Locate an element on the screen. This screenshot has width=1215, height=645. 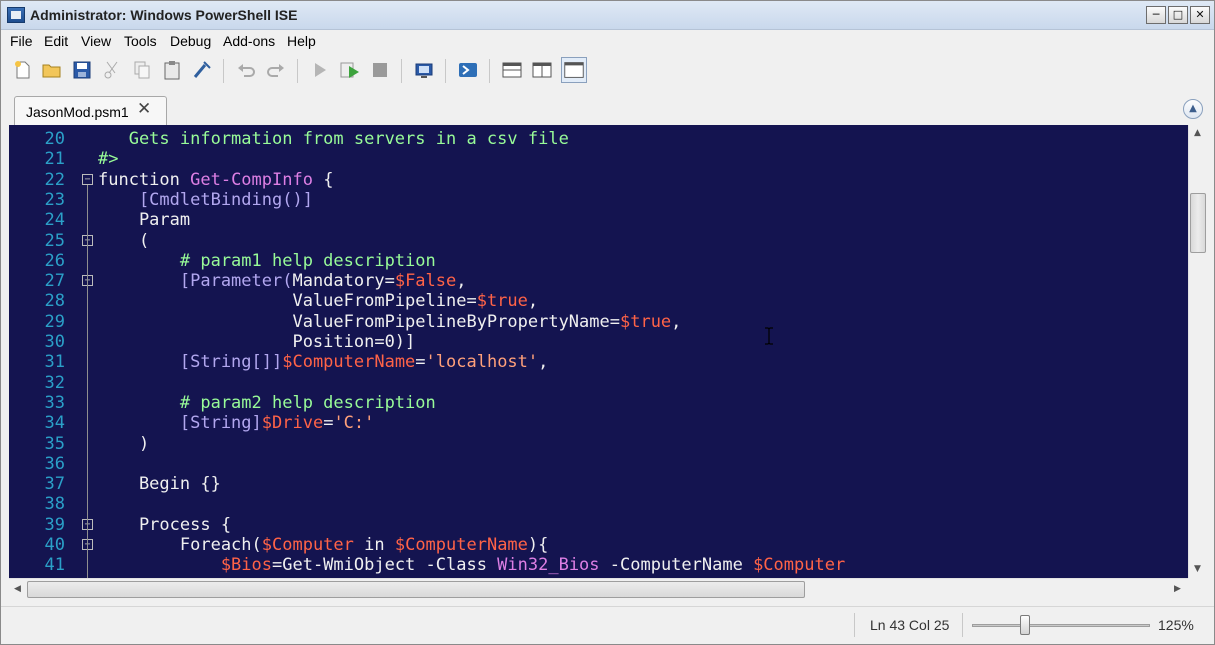
vertical-scroll-thumb is located at coordinates (1198, 223).